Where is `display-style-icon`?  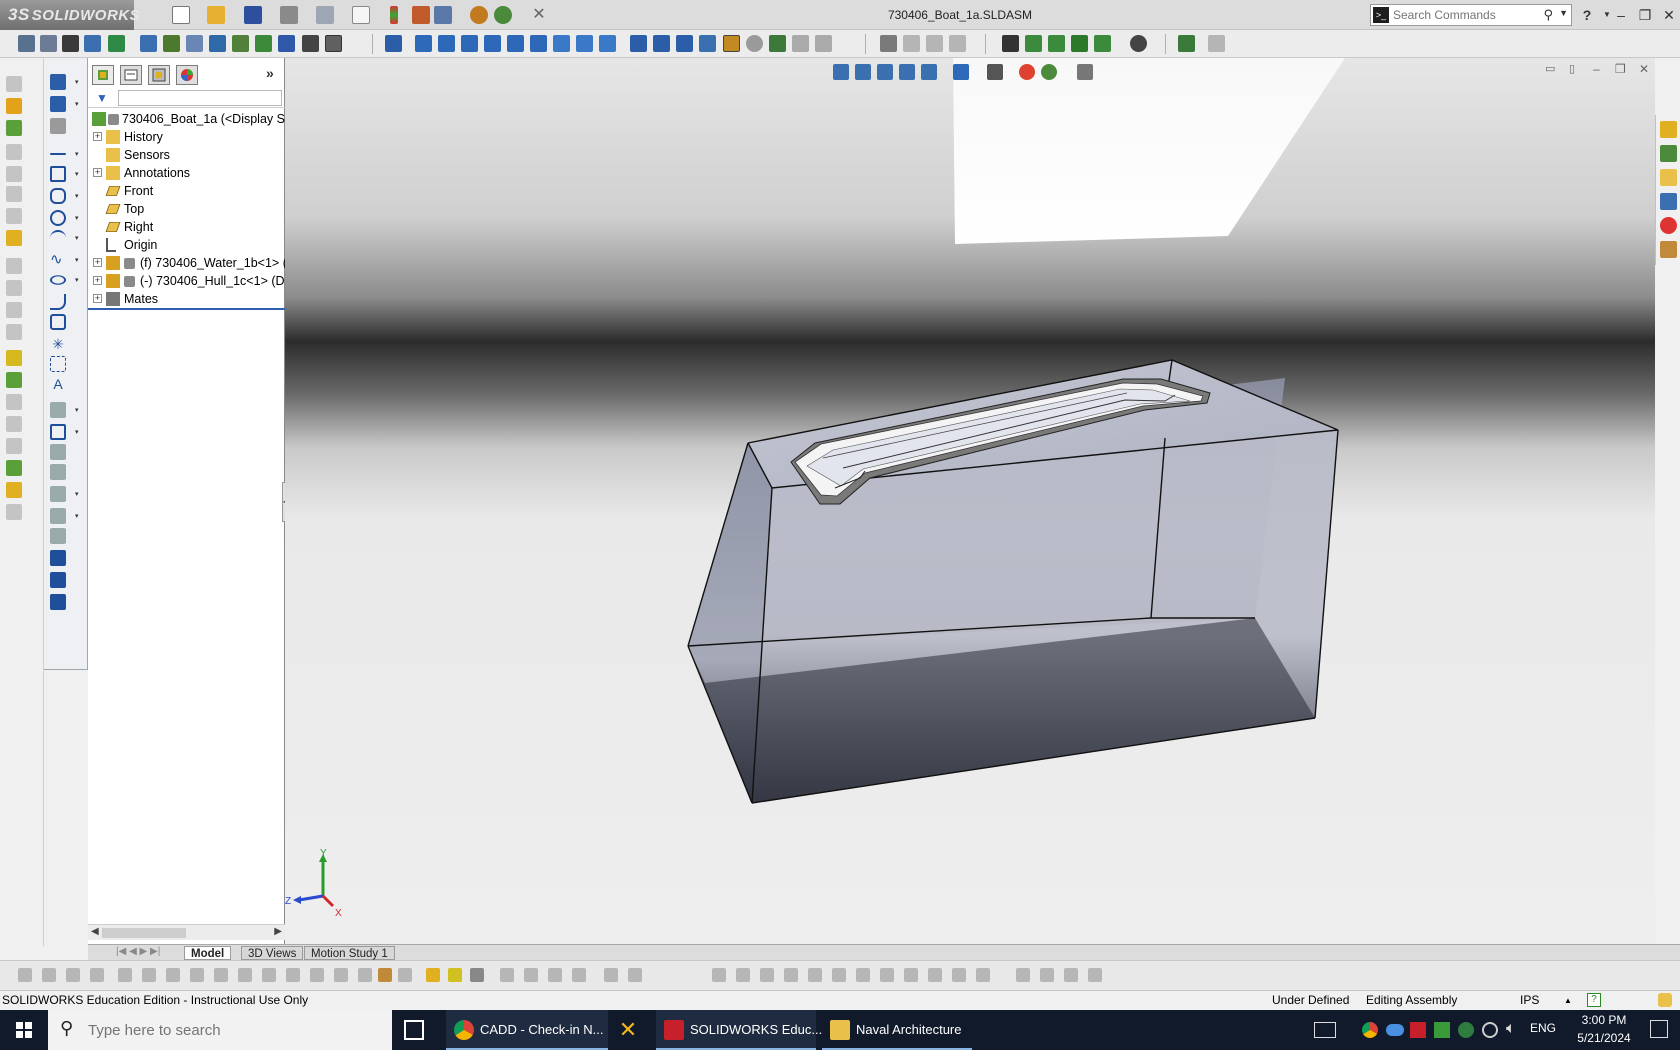
display-style-icon is located at coordinates (995, 72).